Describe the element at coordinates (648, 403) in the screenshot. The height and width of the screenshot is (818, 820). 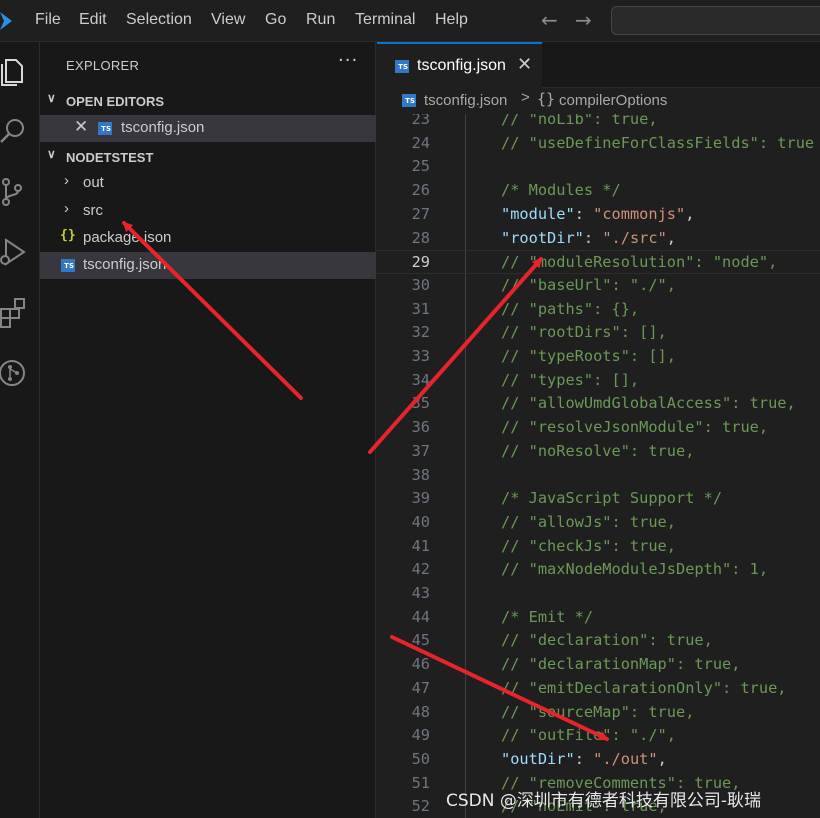
I see `code-text: // "allowUmdGlobalAccess": true,` at that location.